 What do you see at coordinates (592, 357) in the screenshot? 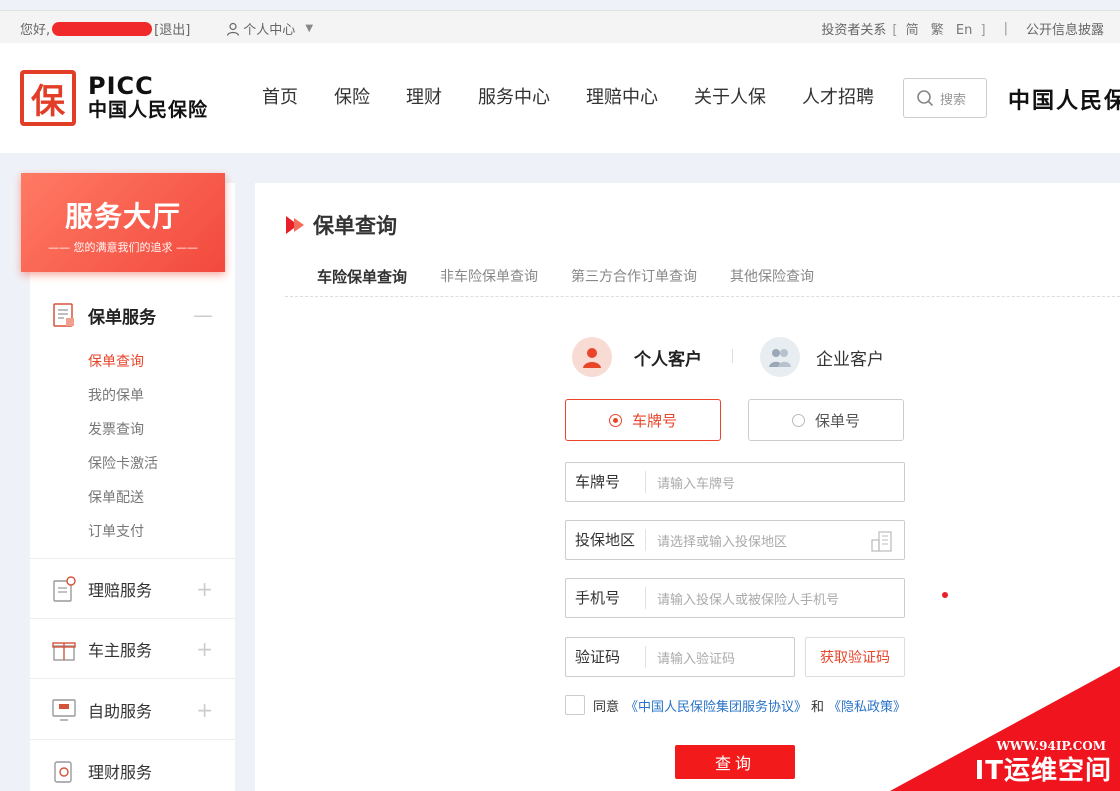
I see `person-avatar-icon` at bounding box center [592, 357].